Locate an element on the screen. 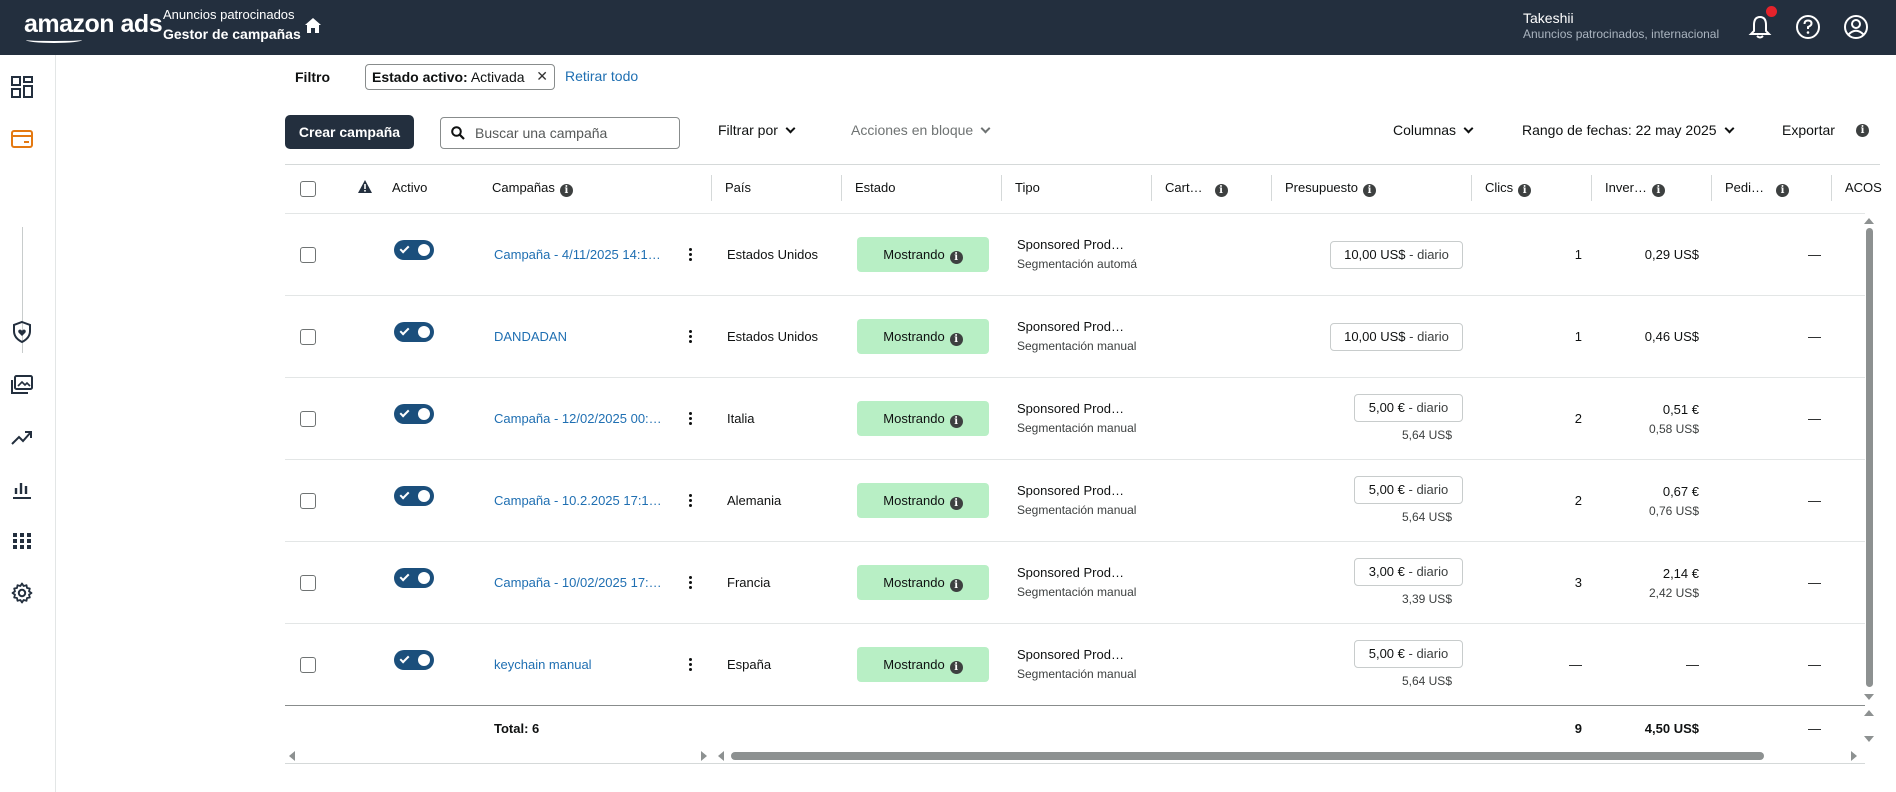  campaign-search-box is located at coordinates (560, 133).